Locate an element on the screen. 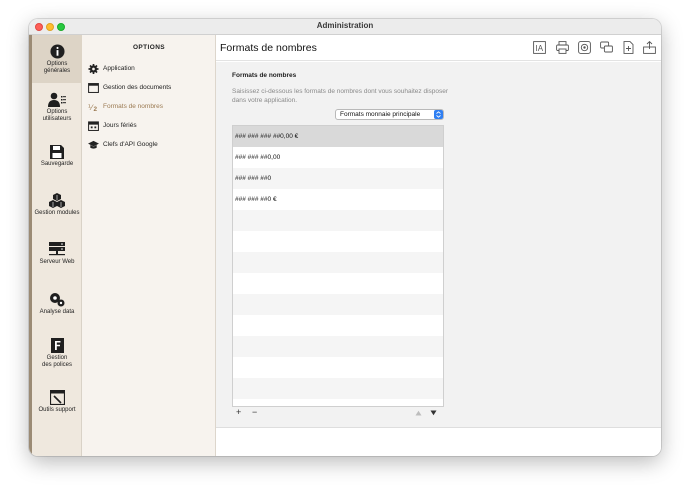 This screenshot has height=494, width=690. nav-label: générales is located at coordinates (57, 71).